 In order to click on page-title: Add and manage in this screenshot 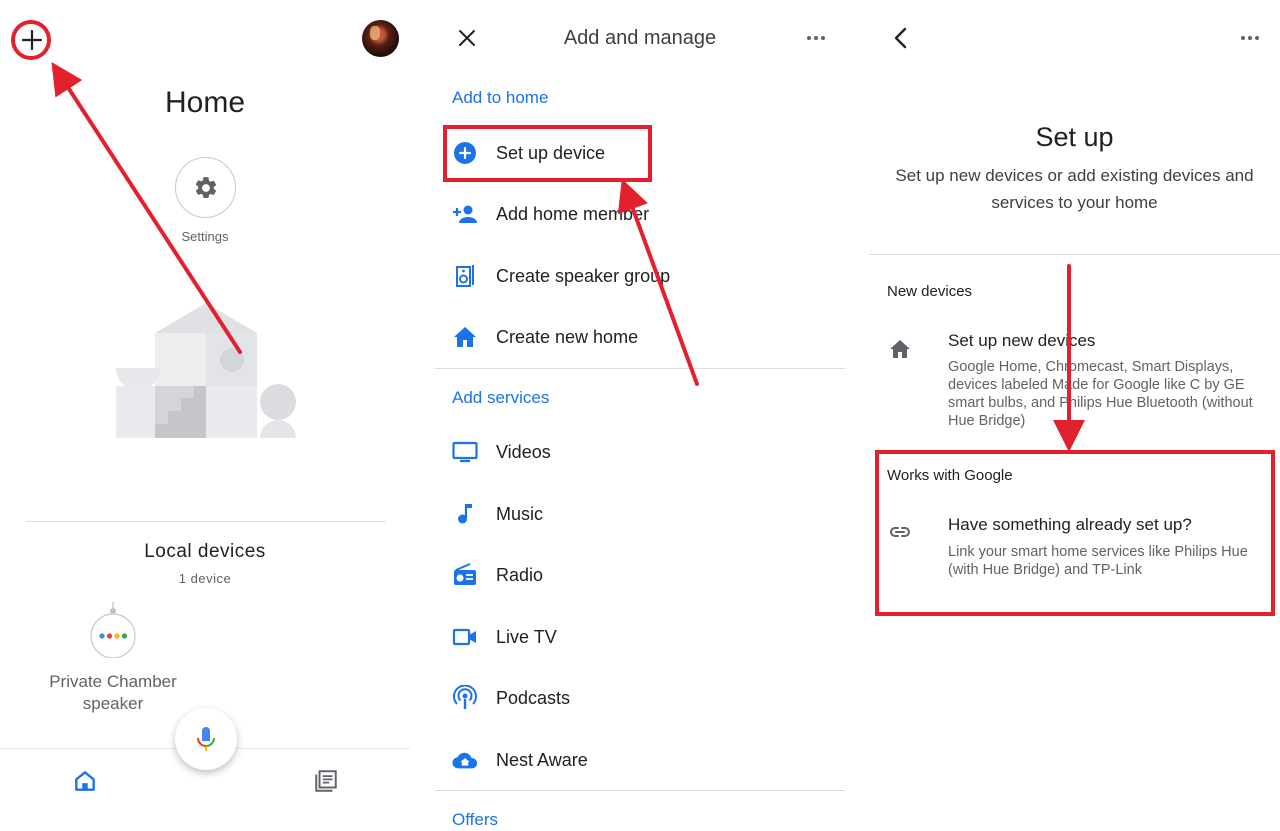, I will do `click(640, 38)`.